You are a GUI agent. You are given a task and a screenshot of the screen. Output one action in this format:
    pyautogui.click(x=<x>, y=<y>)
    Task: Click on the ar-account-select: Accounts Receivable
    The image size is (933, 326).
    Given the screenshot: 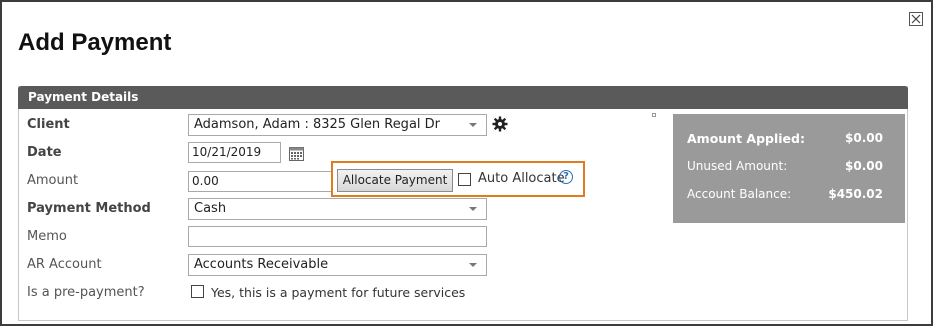 What is the action you would take?
    pyautogui.click(x=337, y=265)
    